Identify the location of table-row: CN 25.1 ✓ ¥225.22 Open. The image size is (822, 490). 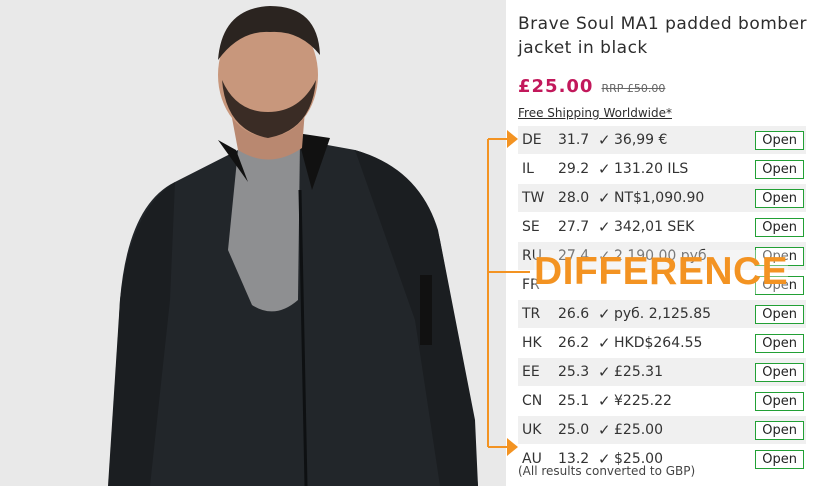
(662, 401).